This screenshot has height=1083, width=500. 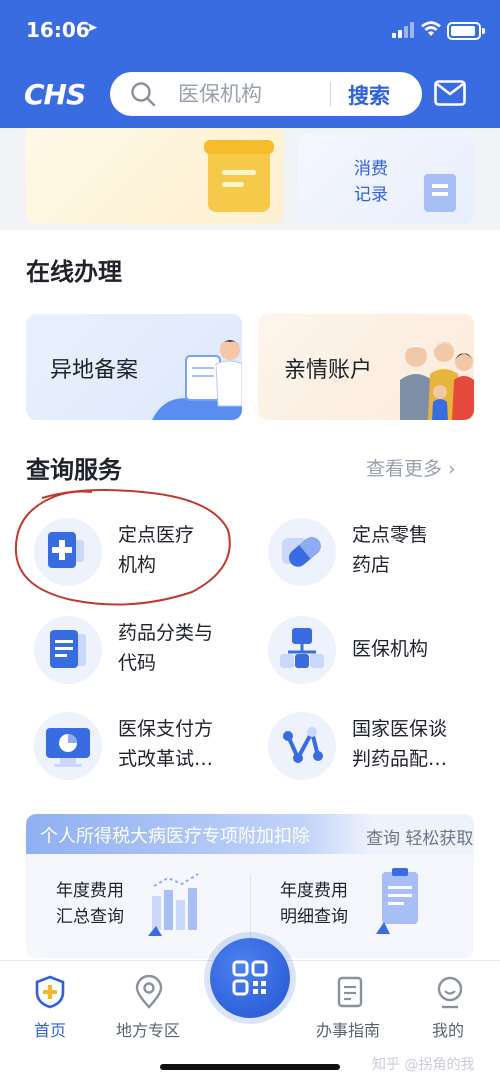 I want to click on bar-chart-icon, so click(x=173, y=904).